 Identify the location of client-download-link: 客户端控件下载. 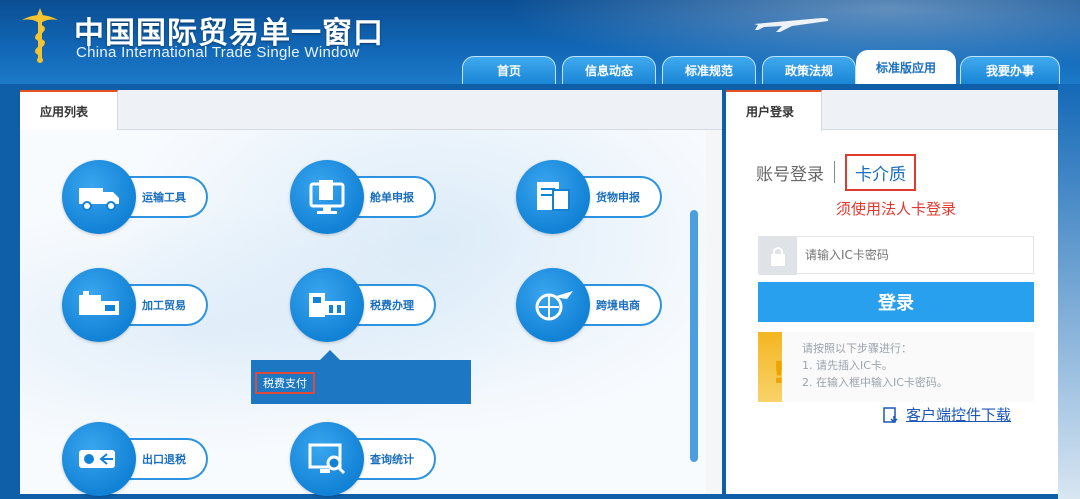
(946, 414).